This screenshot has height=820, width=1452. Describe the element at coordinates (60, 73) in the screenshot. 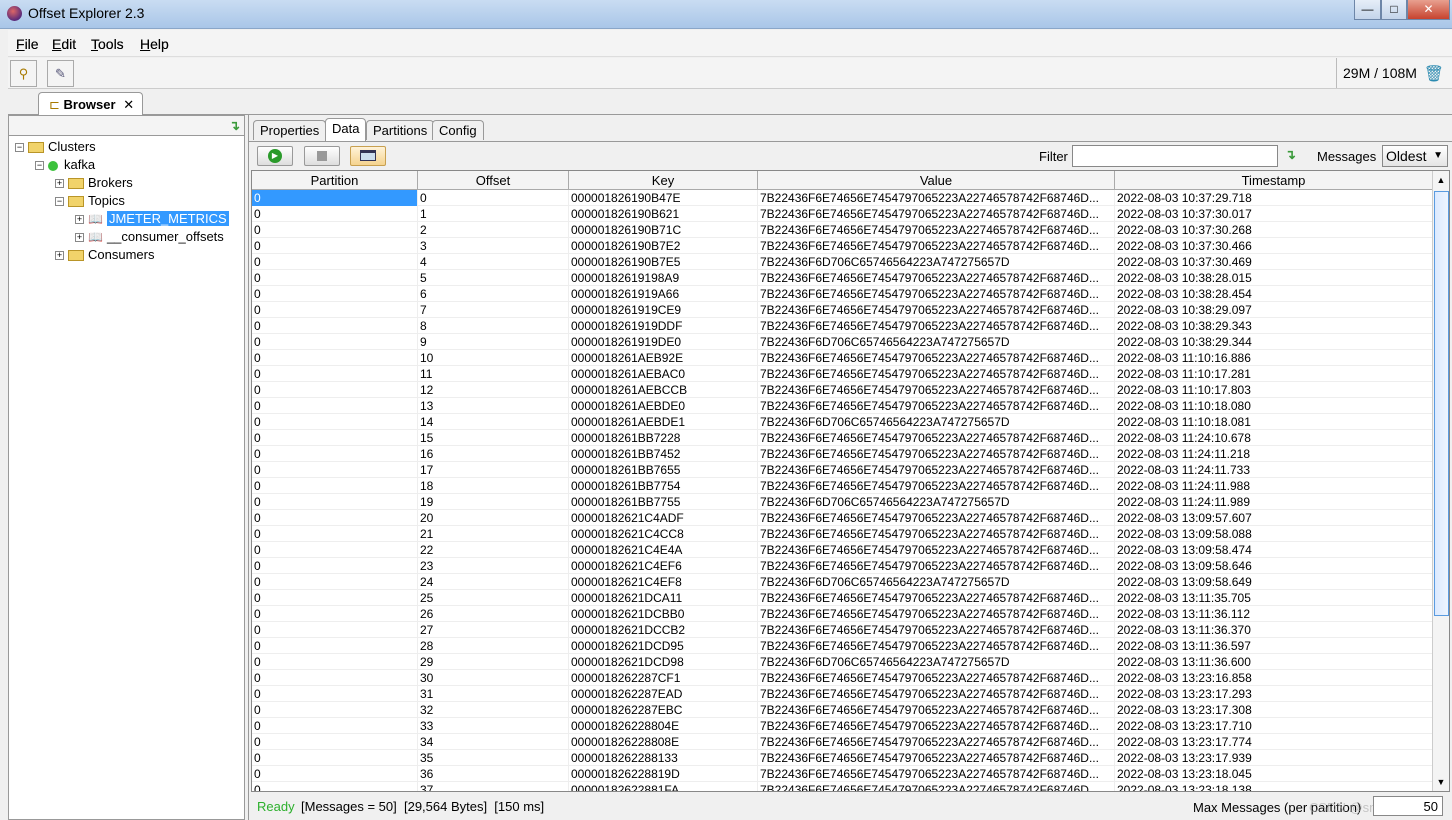

I see `edit-tree-button: ✎` at that location.